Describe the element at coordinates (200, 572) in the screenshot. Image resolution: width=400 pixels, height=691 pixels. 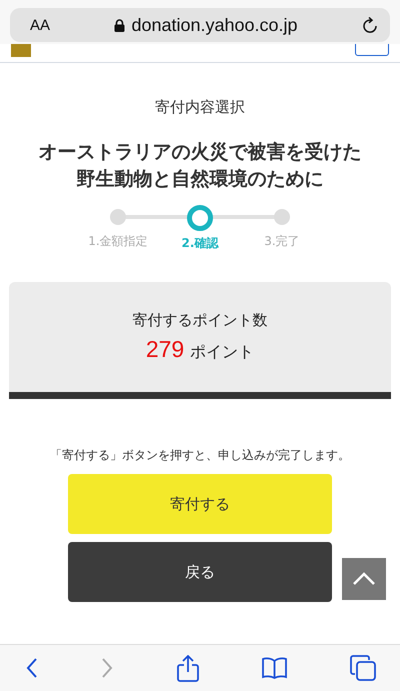
I see `back-button: 戻る` at that location.